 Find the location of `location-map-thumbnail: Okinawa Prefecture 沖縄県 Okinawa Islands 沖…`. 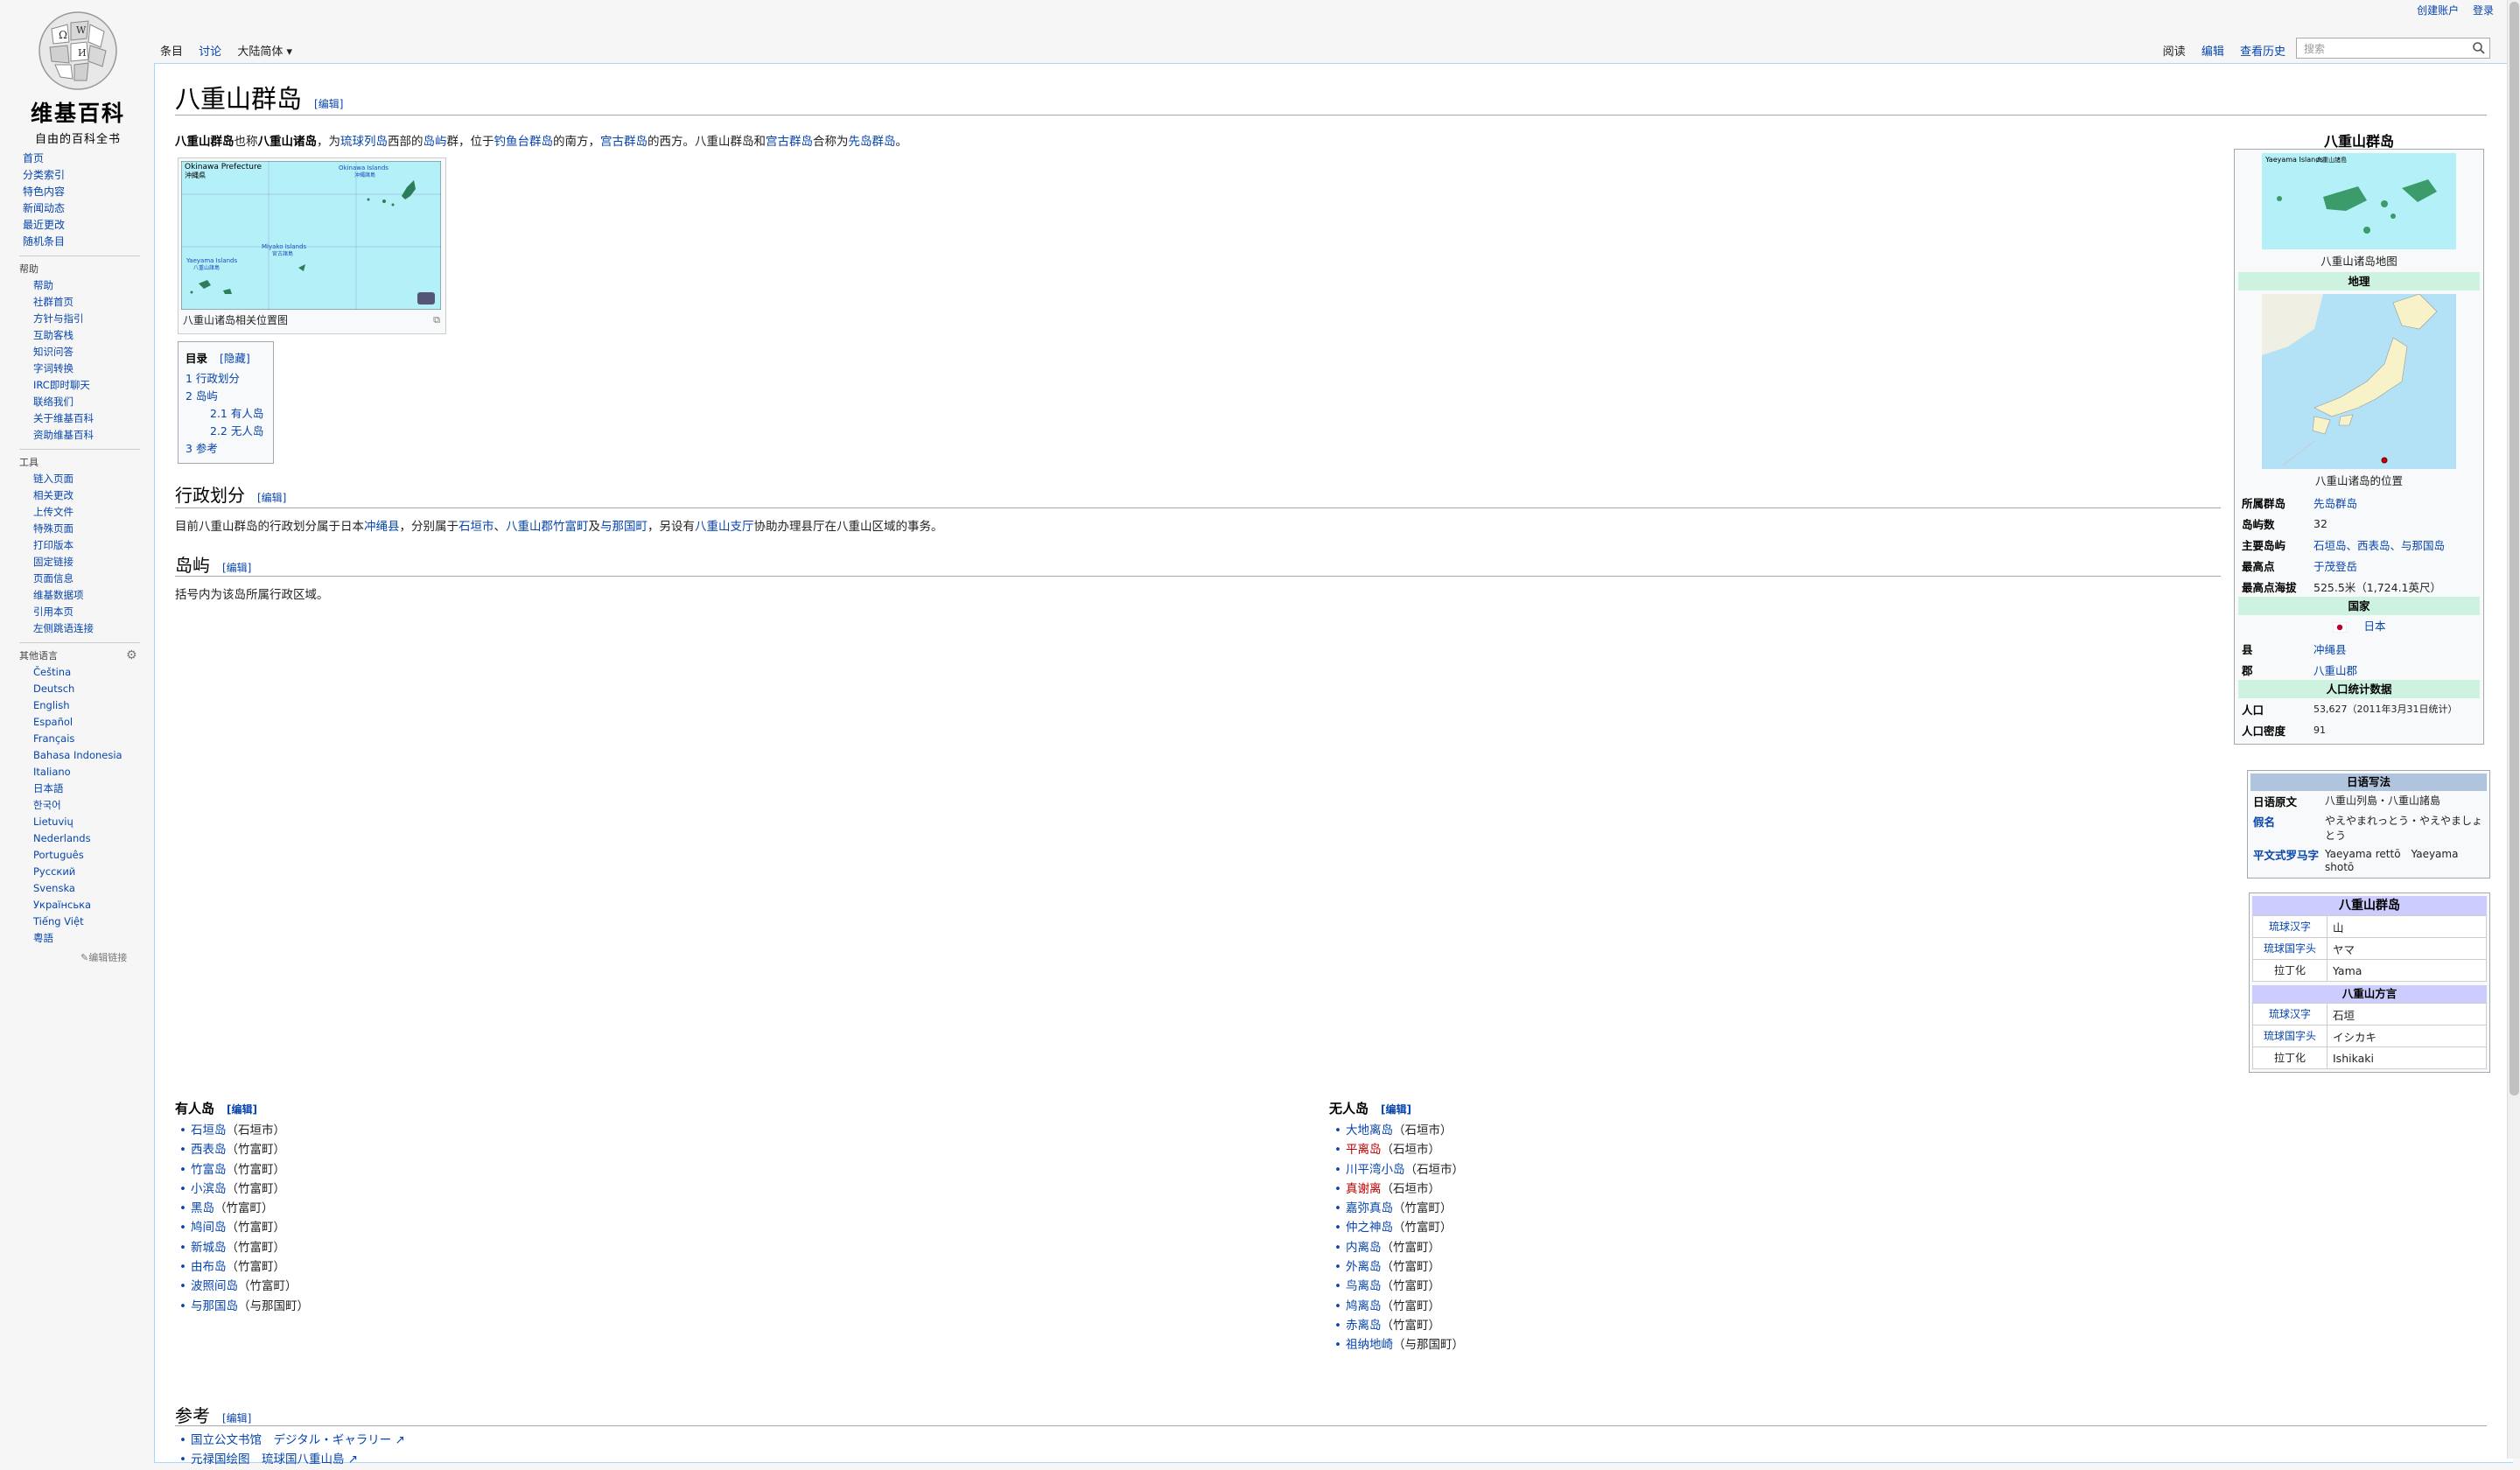

location-map-thumbnail: Okinawa Prefecture 沖縄県 Okinawa Islands 沖… is located at coordinates (312, 246).